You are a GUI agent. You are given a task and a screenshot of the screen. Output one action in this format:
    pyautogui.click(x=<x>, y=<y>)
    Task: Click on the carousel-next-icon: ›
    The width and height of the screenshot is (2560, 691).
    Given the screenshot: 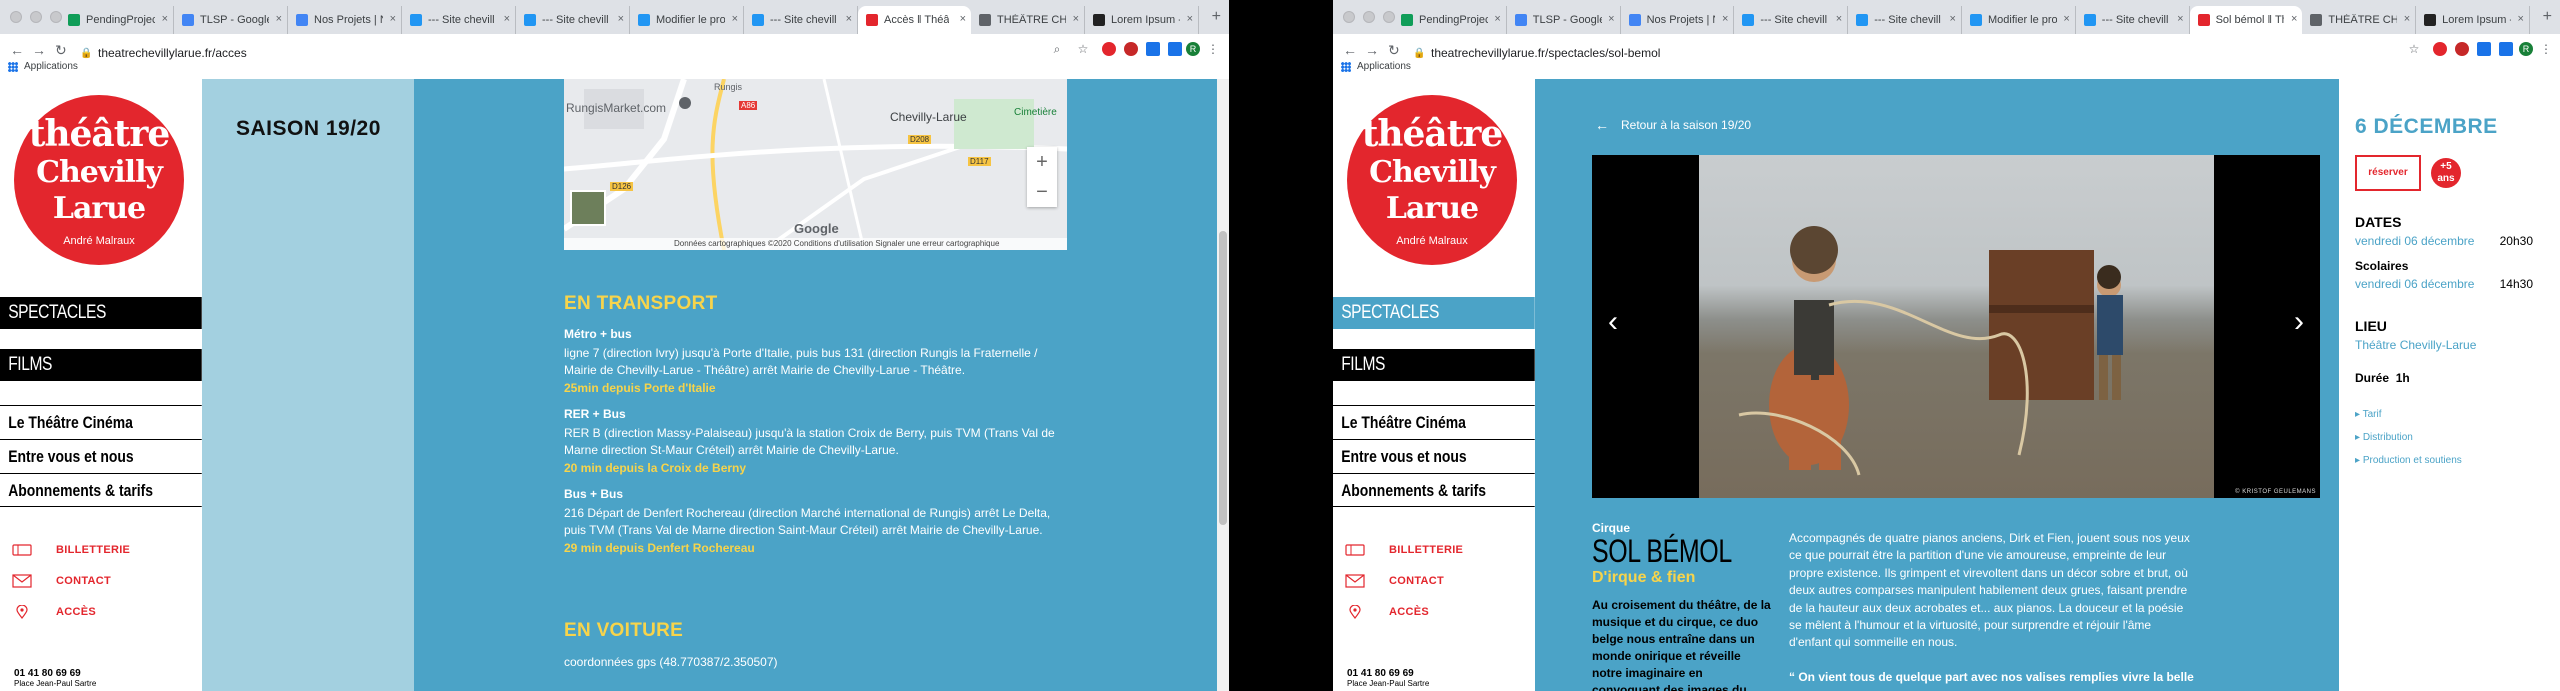 What is the action you would take?
    pyautogui.click(x=2299, y=322)
    